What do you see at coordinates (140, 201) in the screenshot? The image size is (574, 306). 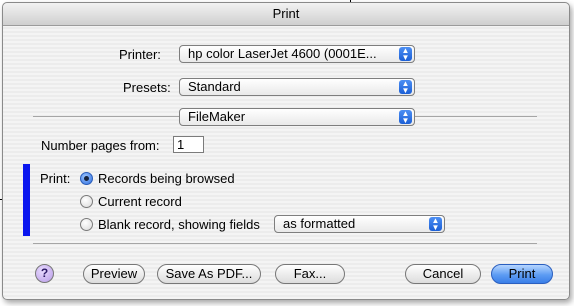 I see `radio-current-record-label: Current record` at bounding box center [140, 201].